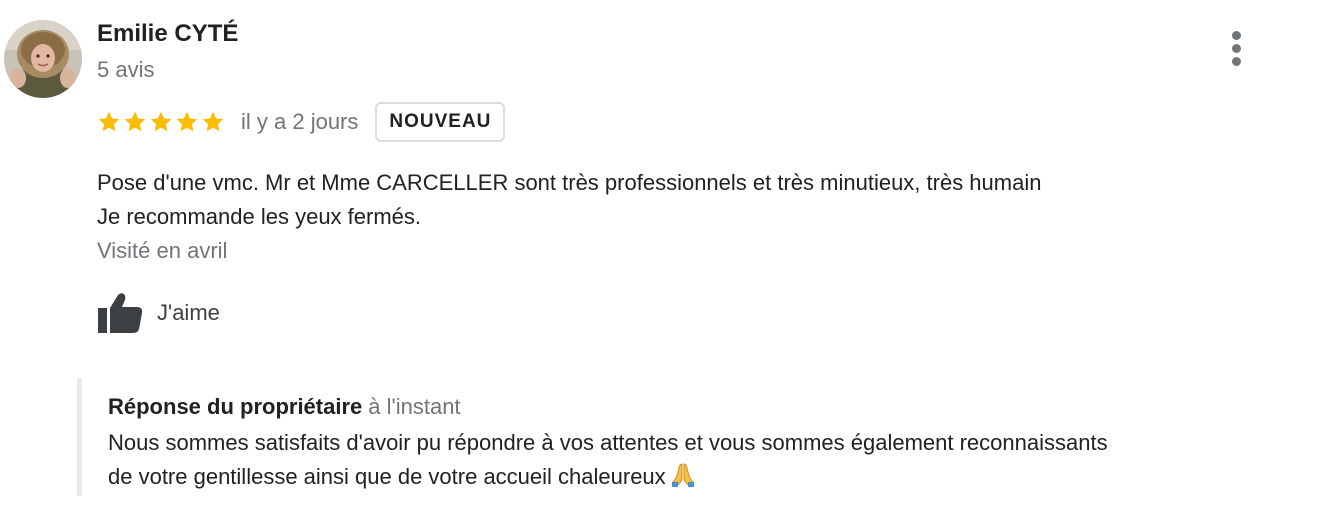 The image size is (1322, 514). What do you see at coordinates (120, 313) in the screenshot?
I see `thumbs-up-icon` at bounding box center [120, 313].